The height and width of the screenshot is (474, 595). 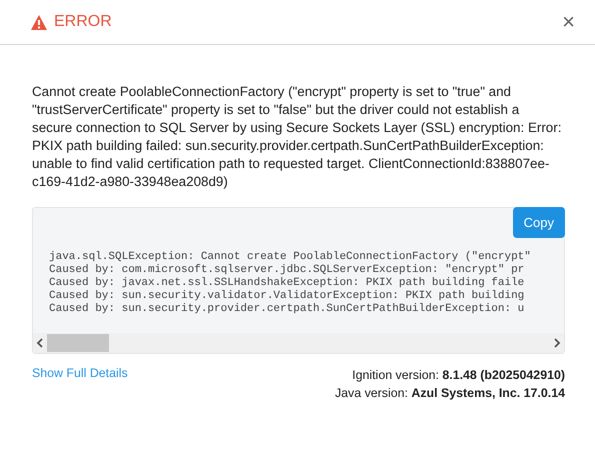 I want to click on version-info: Ignition version: 8.1.48 (b2025042910), so click(x=458, y=375).